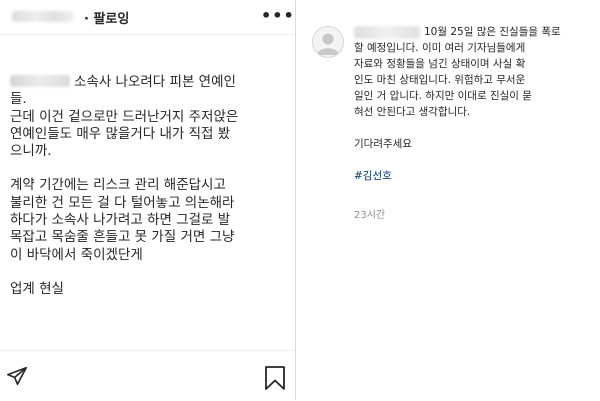 The height and width of the screenshot is (401, 600). I want to click on blurred-username, so click(43, 16).